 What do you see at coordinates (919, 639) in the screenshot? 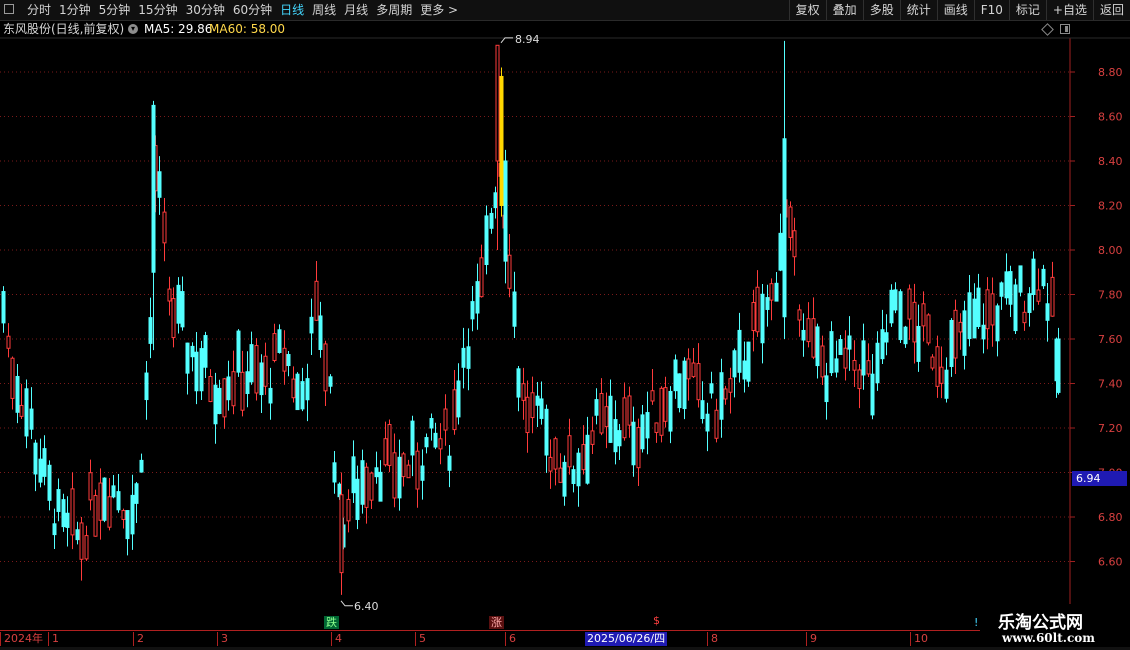
I see `date-label-10: 10` at bounding box center [919, 639].